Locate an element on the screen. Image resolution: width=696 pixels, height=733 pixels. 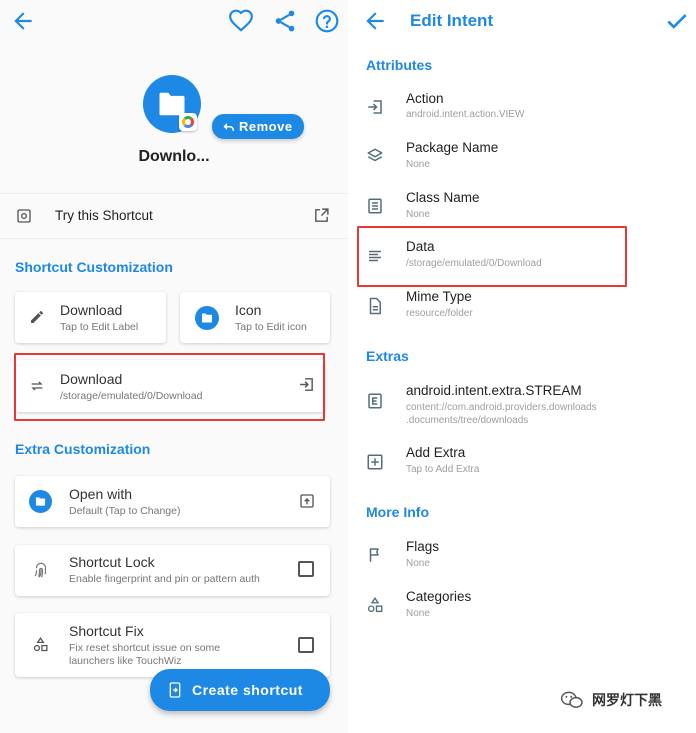
open-with-subtitle: Default (Tap to Change) is located at coordinates (125, 511).